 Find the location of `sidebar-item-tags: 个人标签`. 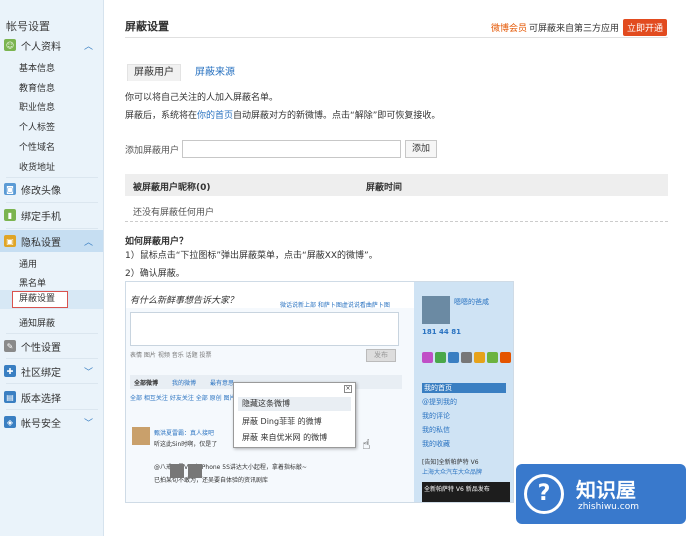

sidebar-item-tags: 个人标签 is located at coordinates (37, 126).